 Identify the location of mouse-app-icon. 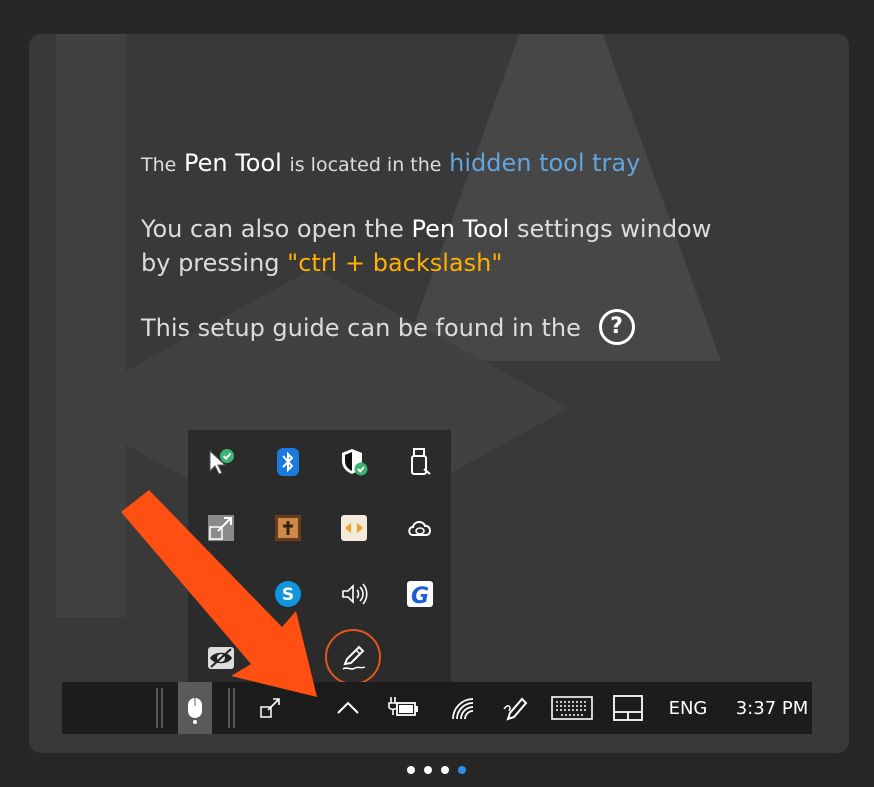
(195, 708).